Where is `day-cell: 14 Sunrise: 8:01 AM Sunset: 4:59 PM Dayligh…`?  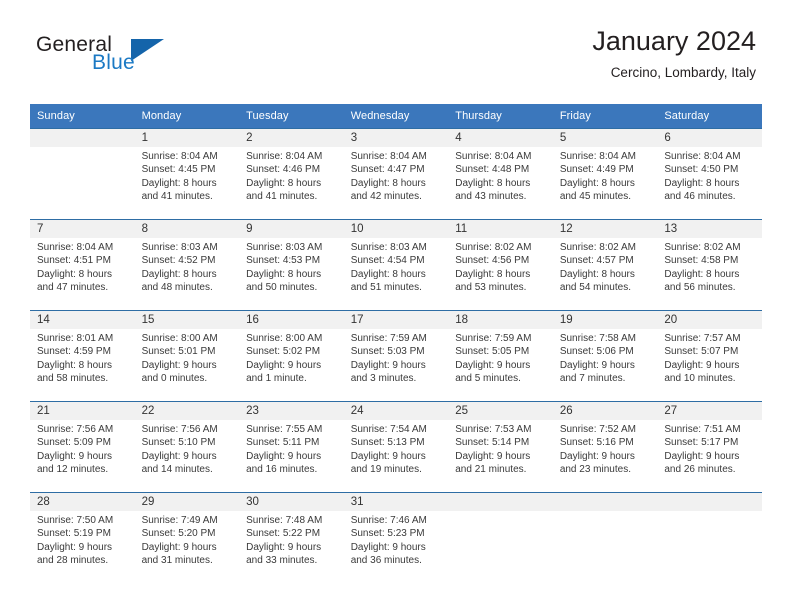 day-cell: 14 Sunrise: 8:01 AM Sunset: 4:59 PM Dayligh… is located at coordinates (82, 356).